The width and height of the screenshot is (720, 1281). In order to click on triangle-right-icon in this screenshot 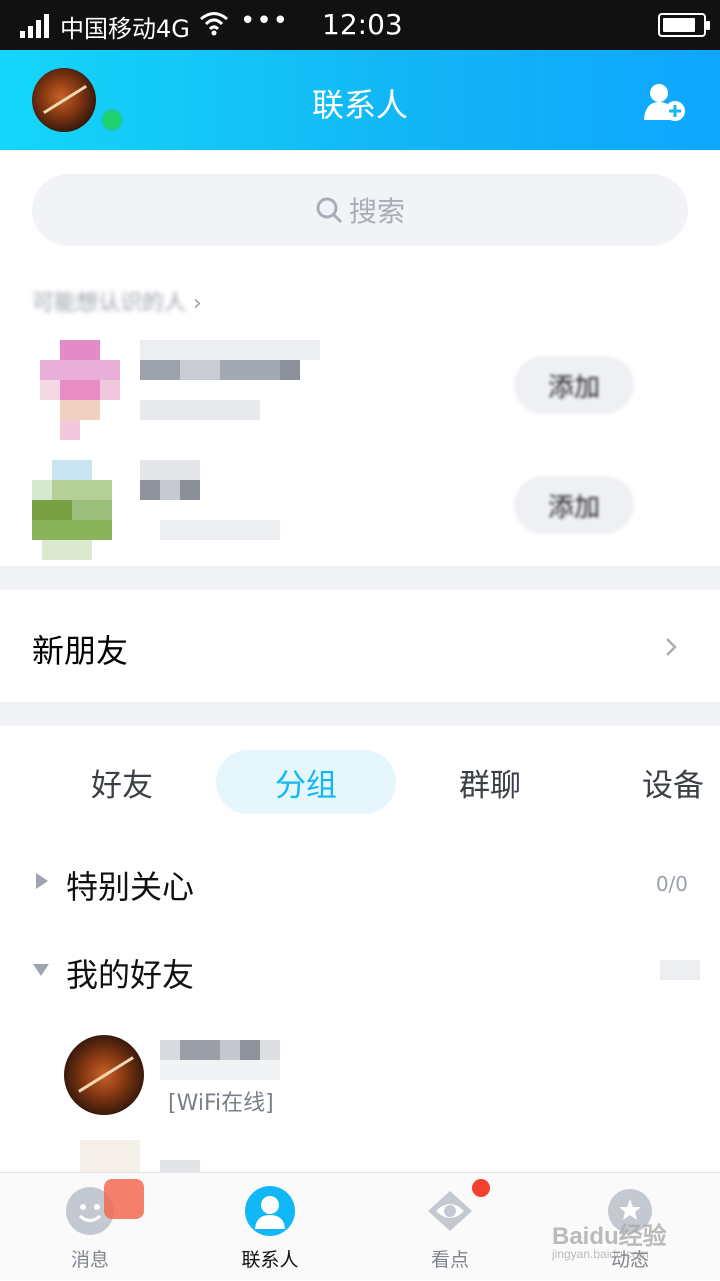, I will do `click(42, 881)`.